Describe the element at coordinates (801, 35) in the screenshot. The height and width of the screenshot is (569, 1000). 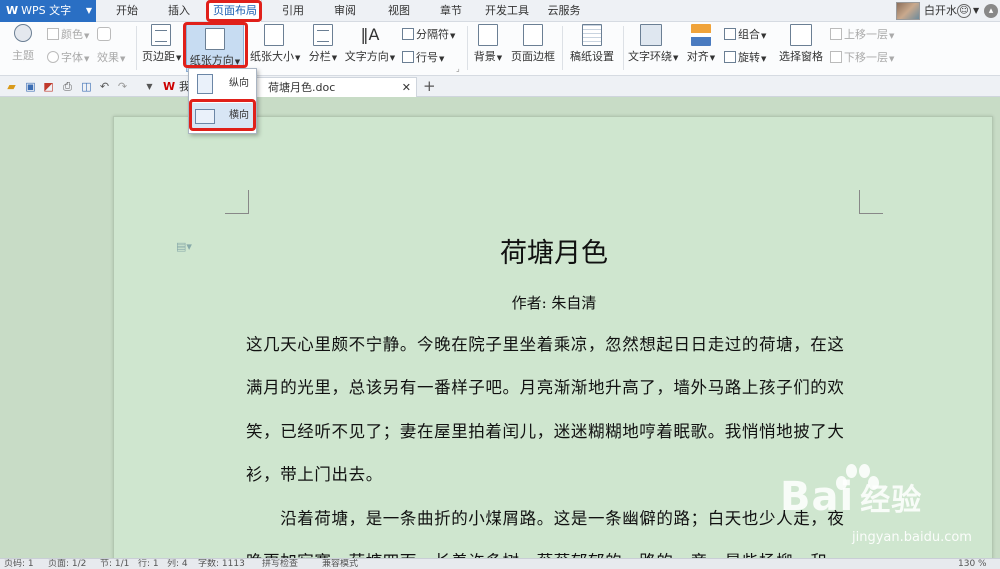
I see `selection-pane-icon` at that location.